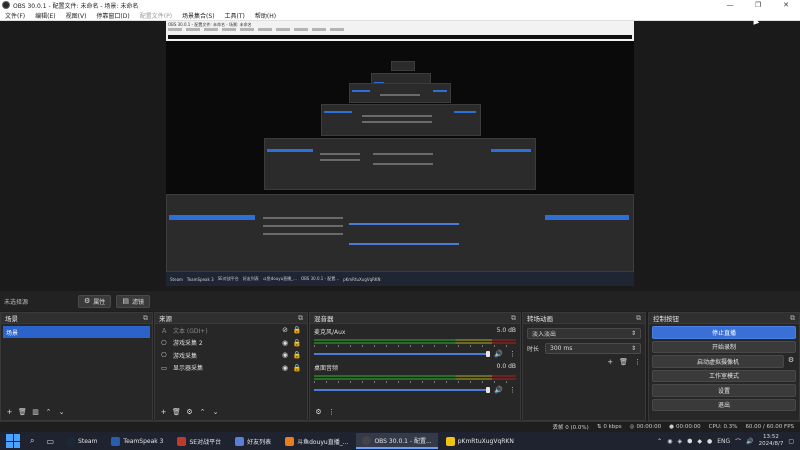 The height and width of the screenshot is (450, 800). What do you see at coordinates (633, 348) in the screenshot?
I see `spinner-icon: ⇕` at bounding box center [633, 348].